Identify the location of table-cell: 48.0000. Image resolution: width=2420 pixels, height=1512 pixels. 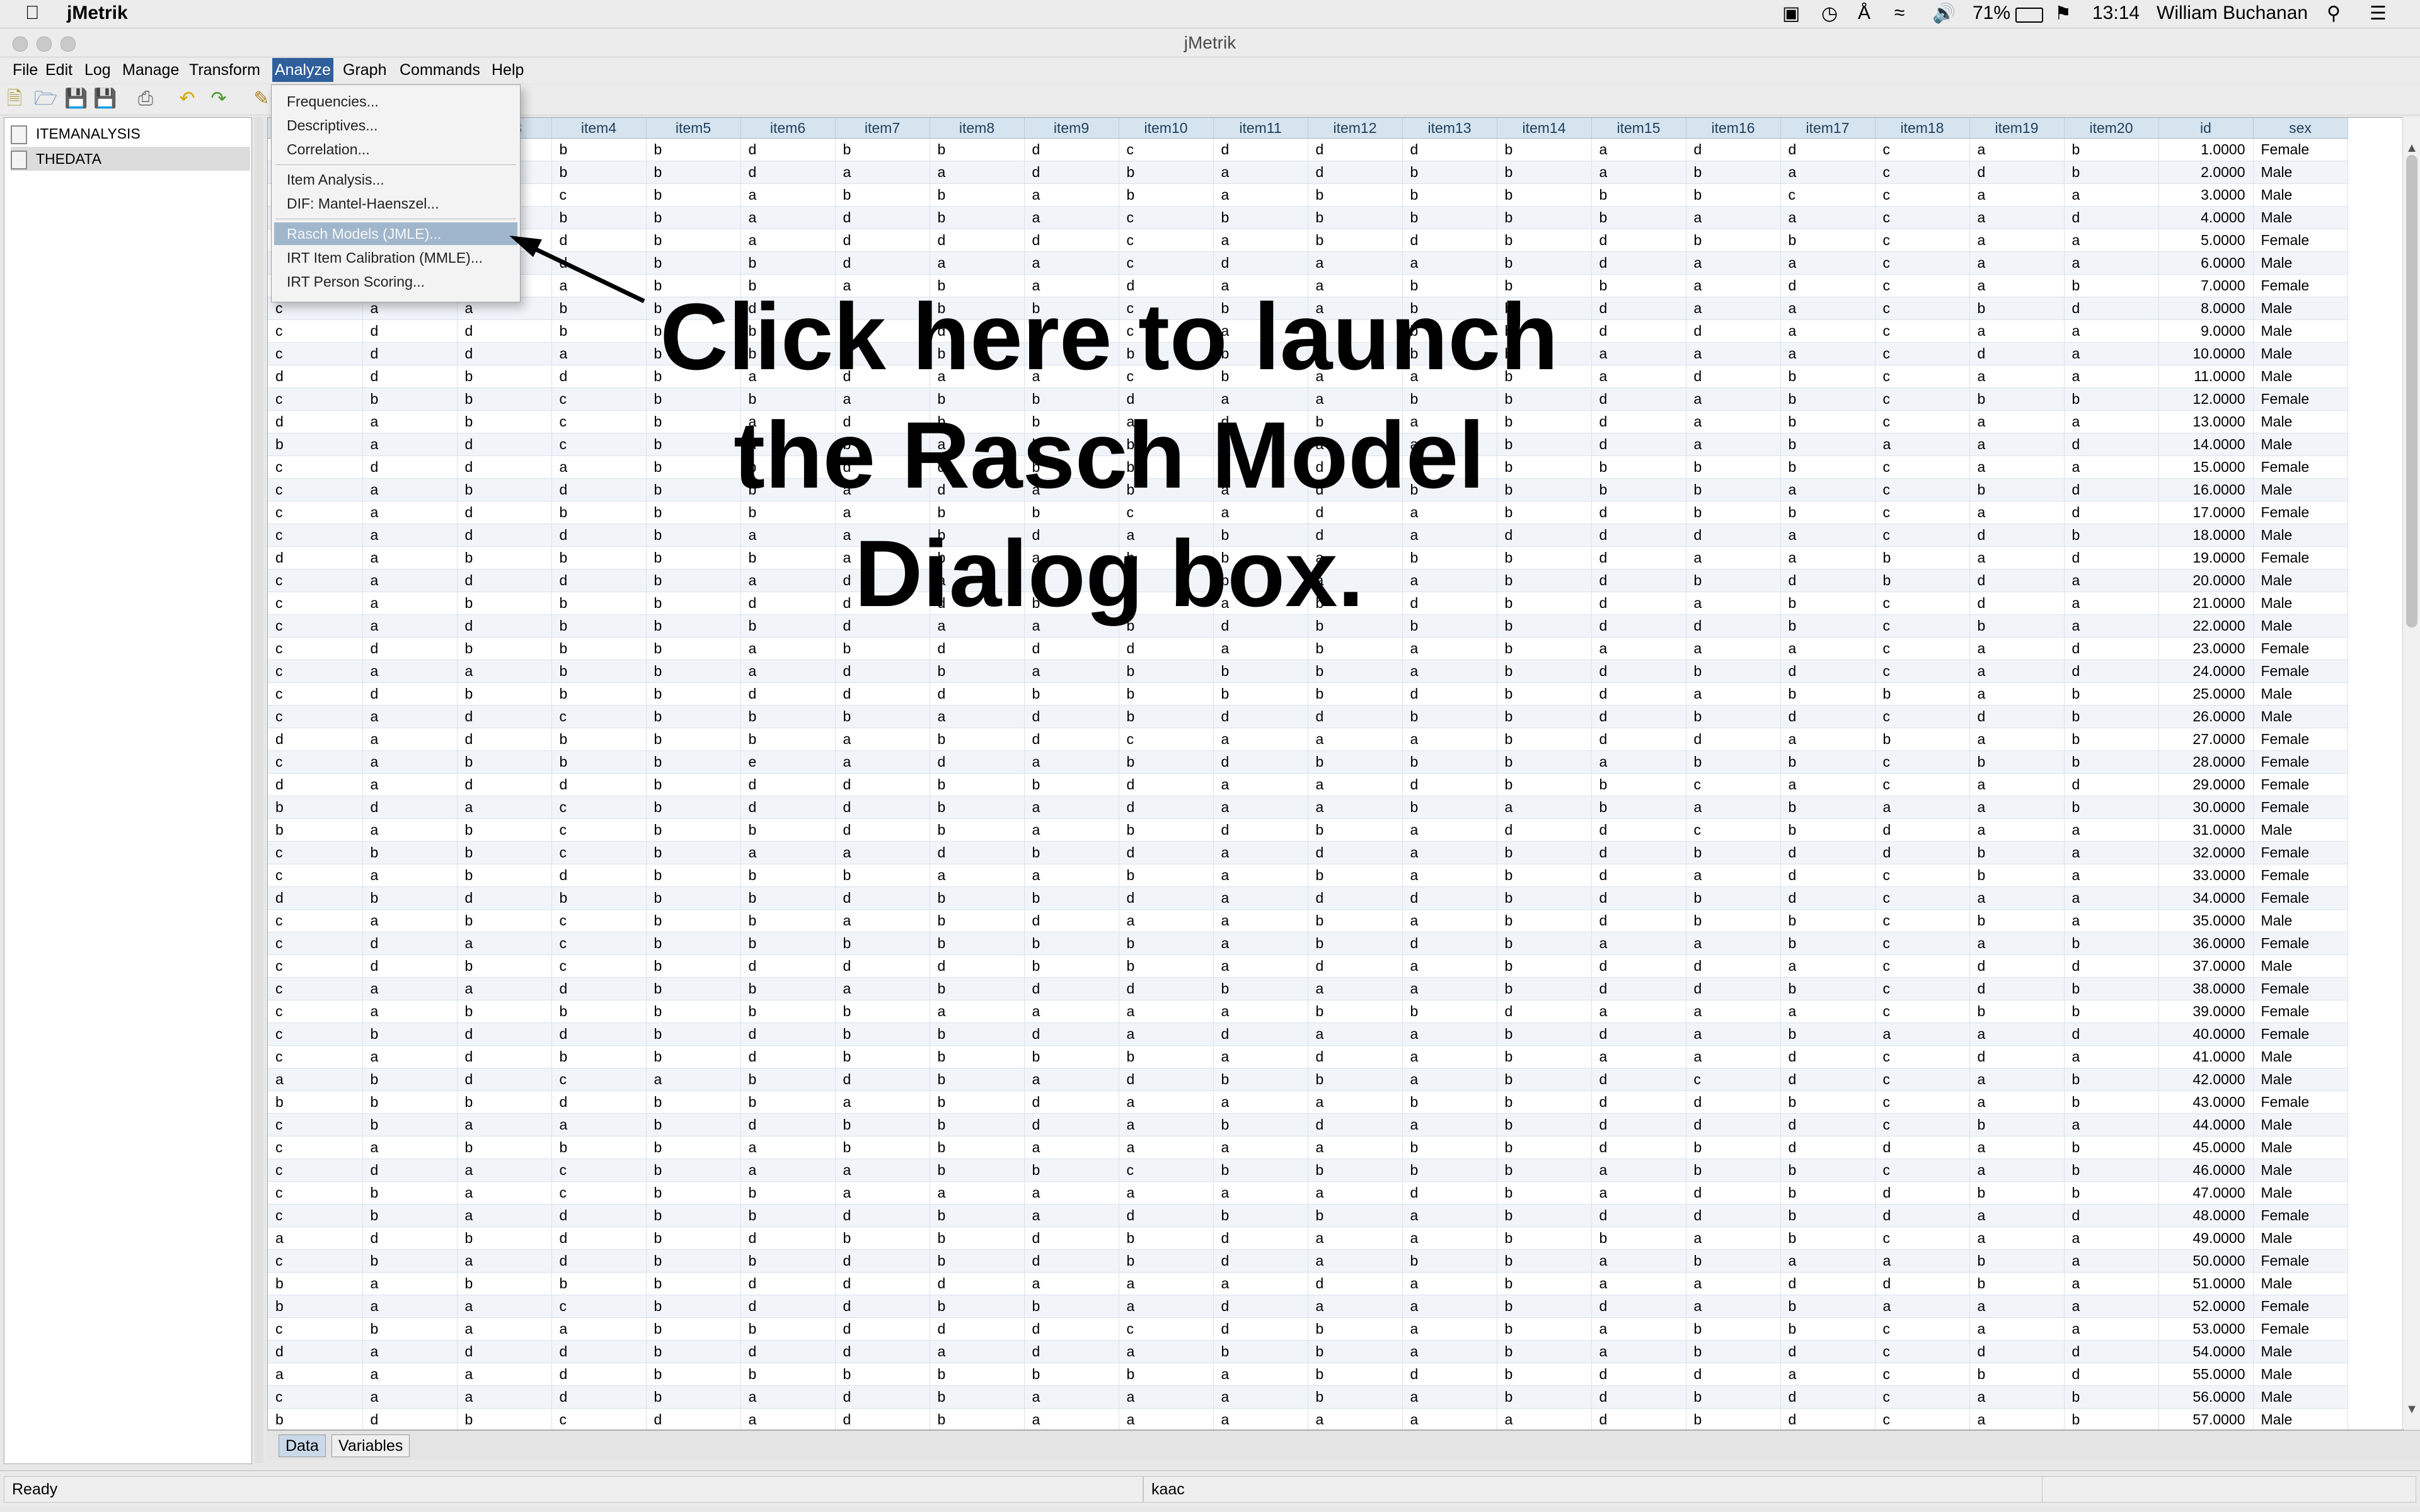
(2206, 1215).